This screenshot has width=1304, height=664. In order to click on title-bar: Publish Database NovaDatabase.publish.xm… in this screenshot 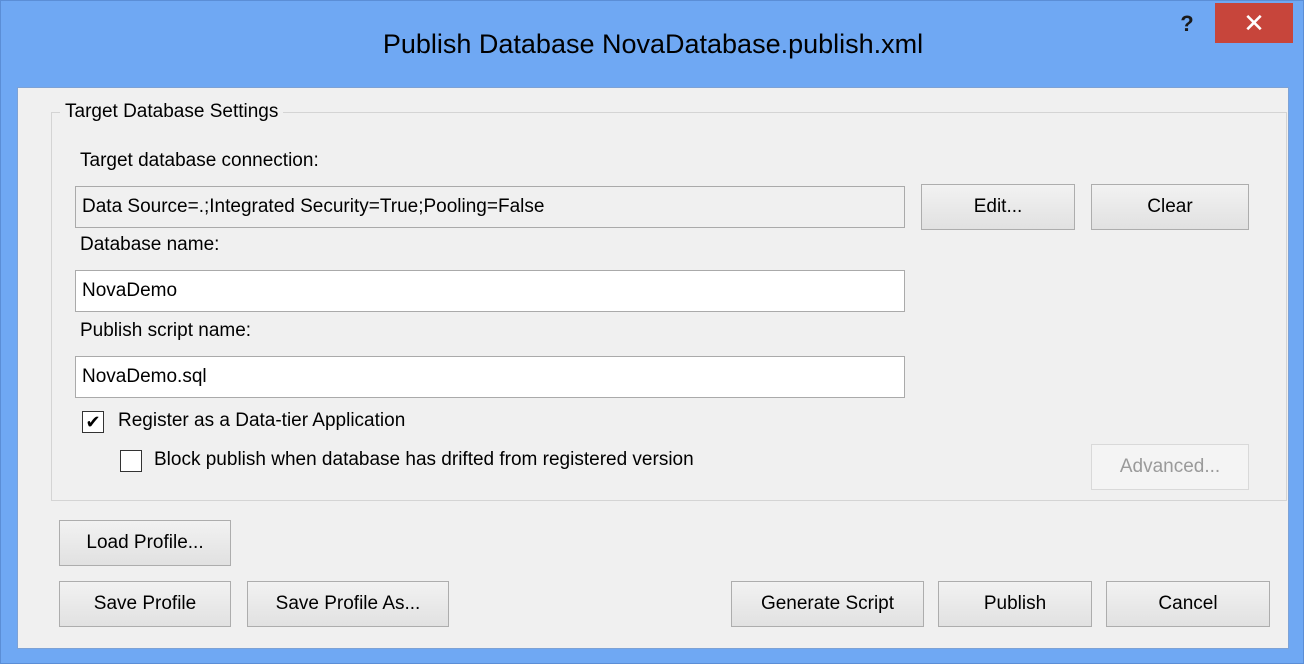, I will do `click(652, 44)`.